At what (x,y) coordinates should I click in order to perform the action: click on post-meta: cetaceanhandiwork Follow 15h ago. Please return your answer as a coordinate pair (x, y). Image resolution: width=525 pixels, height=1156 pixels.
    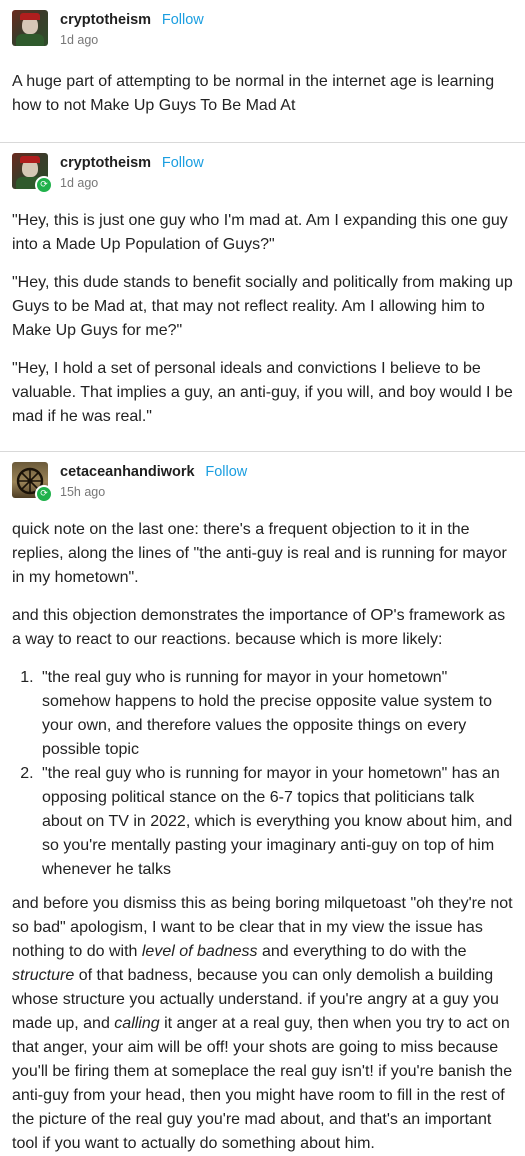
    Looking at the image, I should click on (153, 481).